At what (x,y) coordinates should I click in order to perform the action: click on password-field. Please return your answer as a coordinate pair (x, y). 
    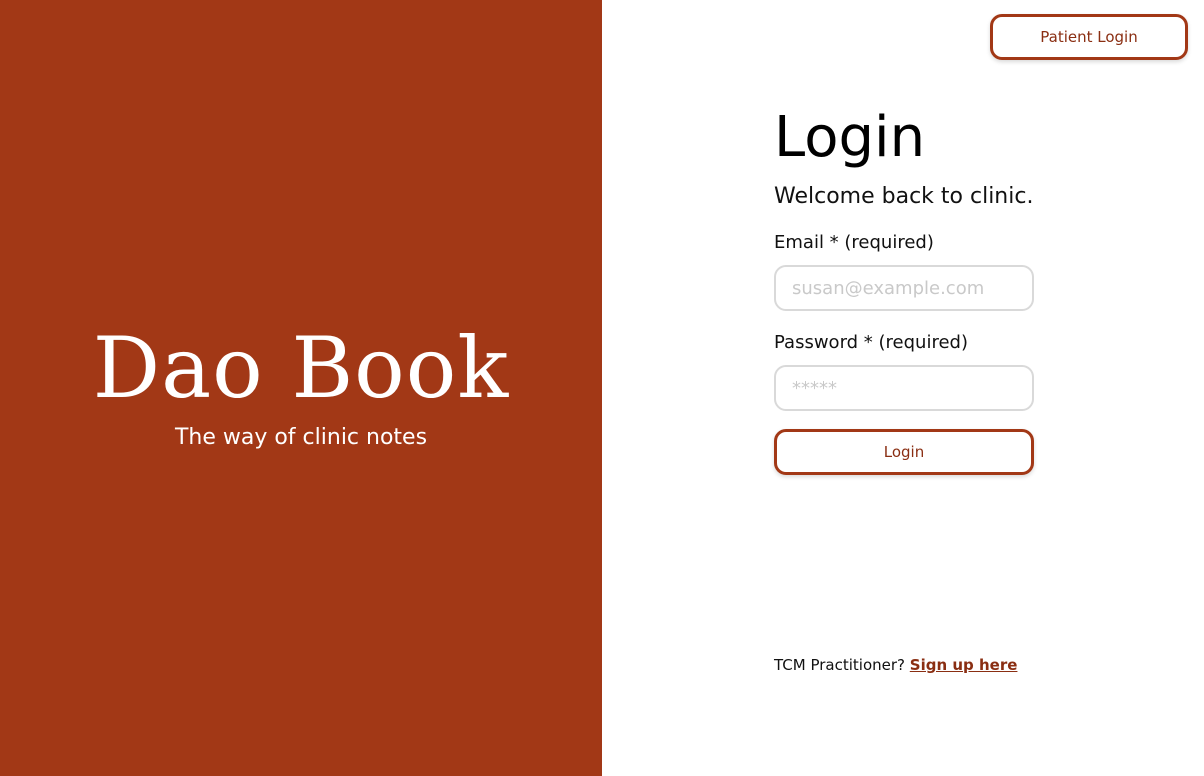
    Looking at the image, I should click on (904, 388).